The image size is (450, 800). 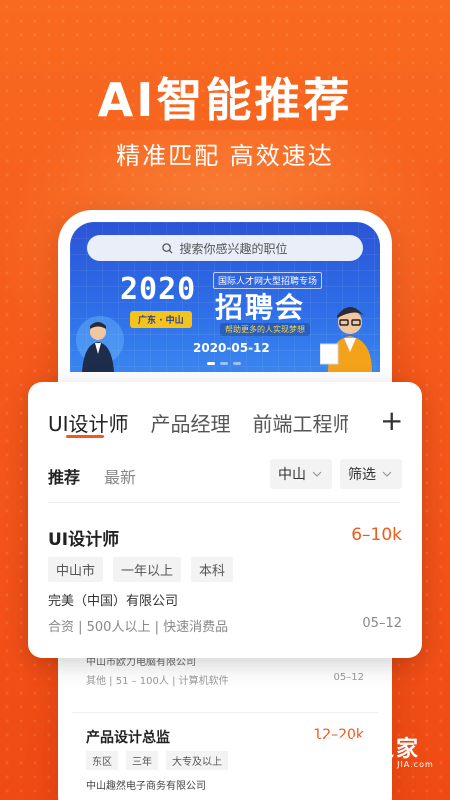 What do you see at coordinates (64, 476) in the screenshot?
I see `tab-recommend: 推荐` at bounding box center [64, 476].